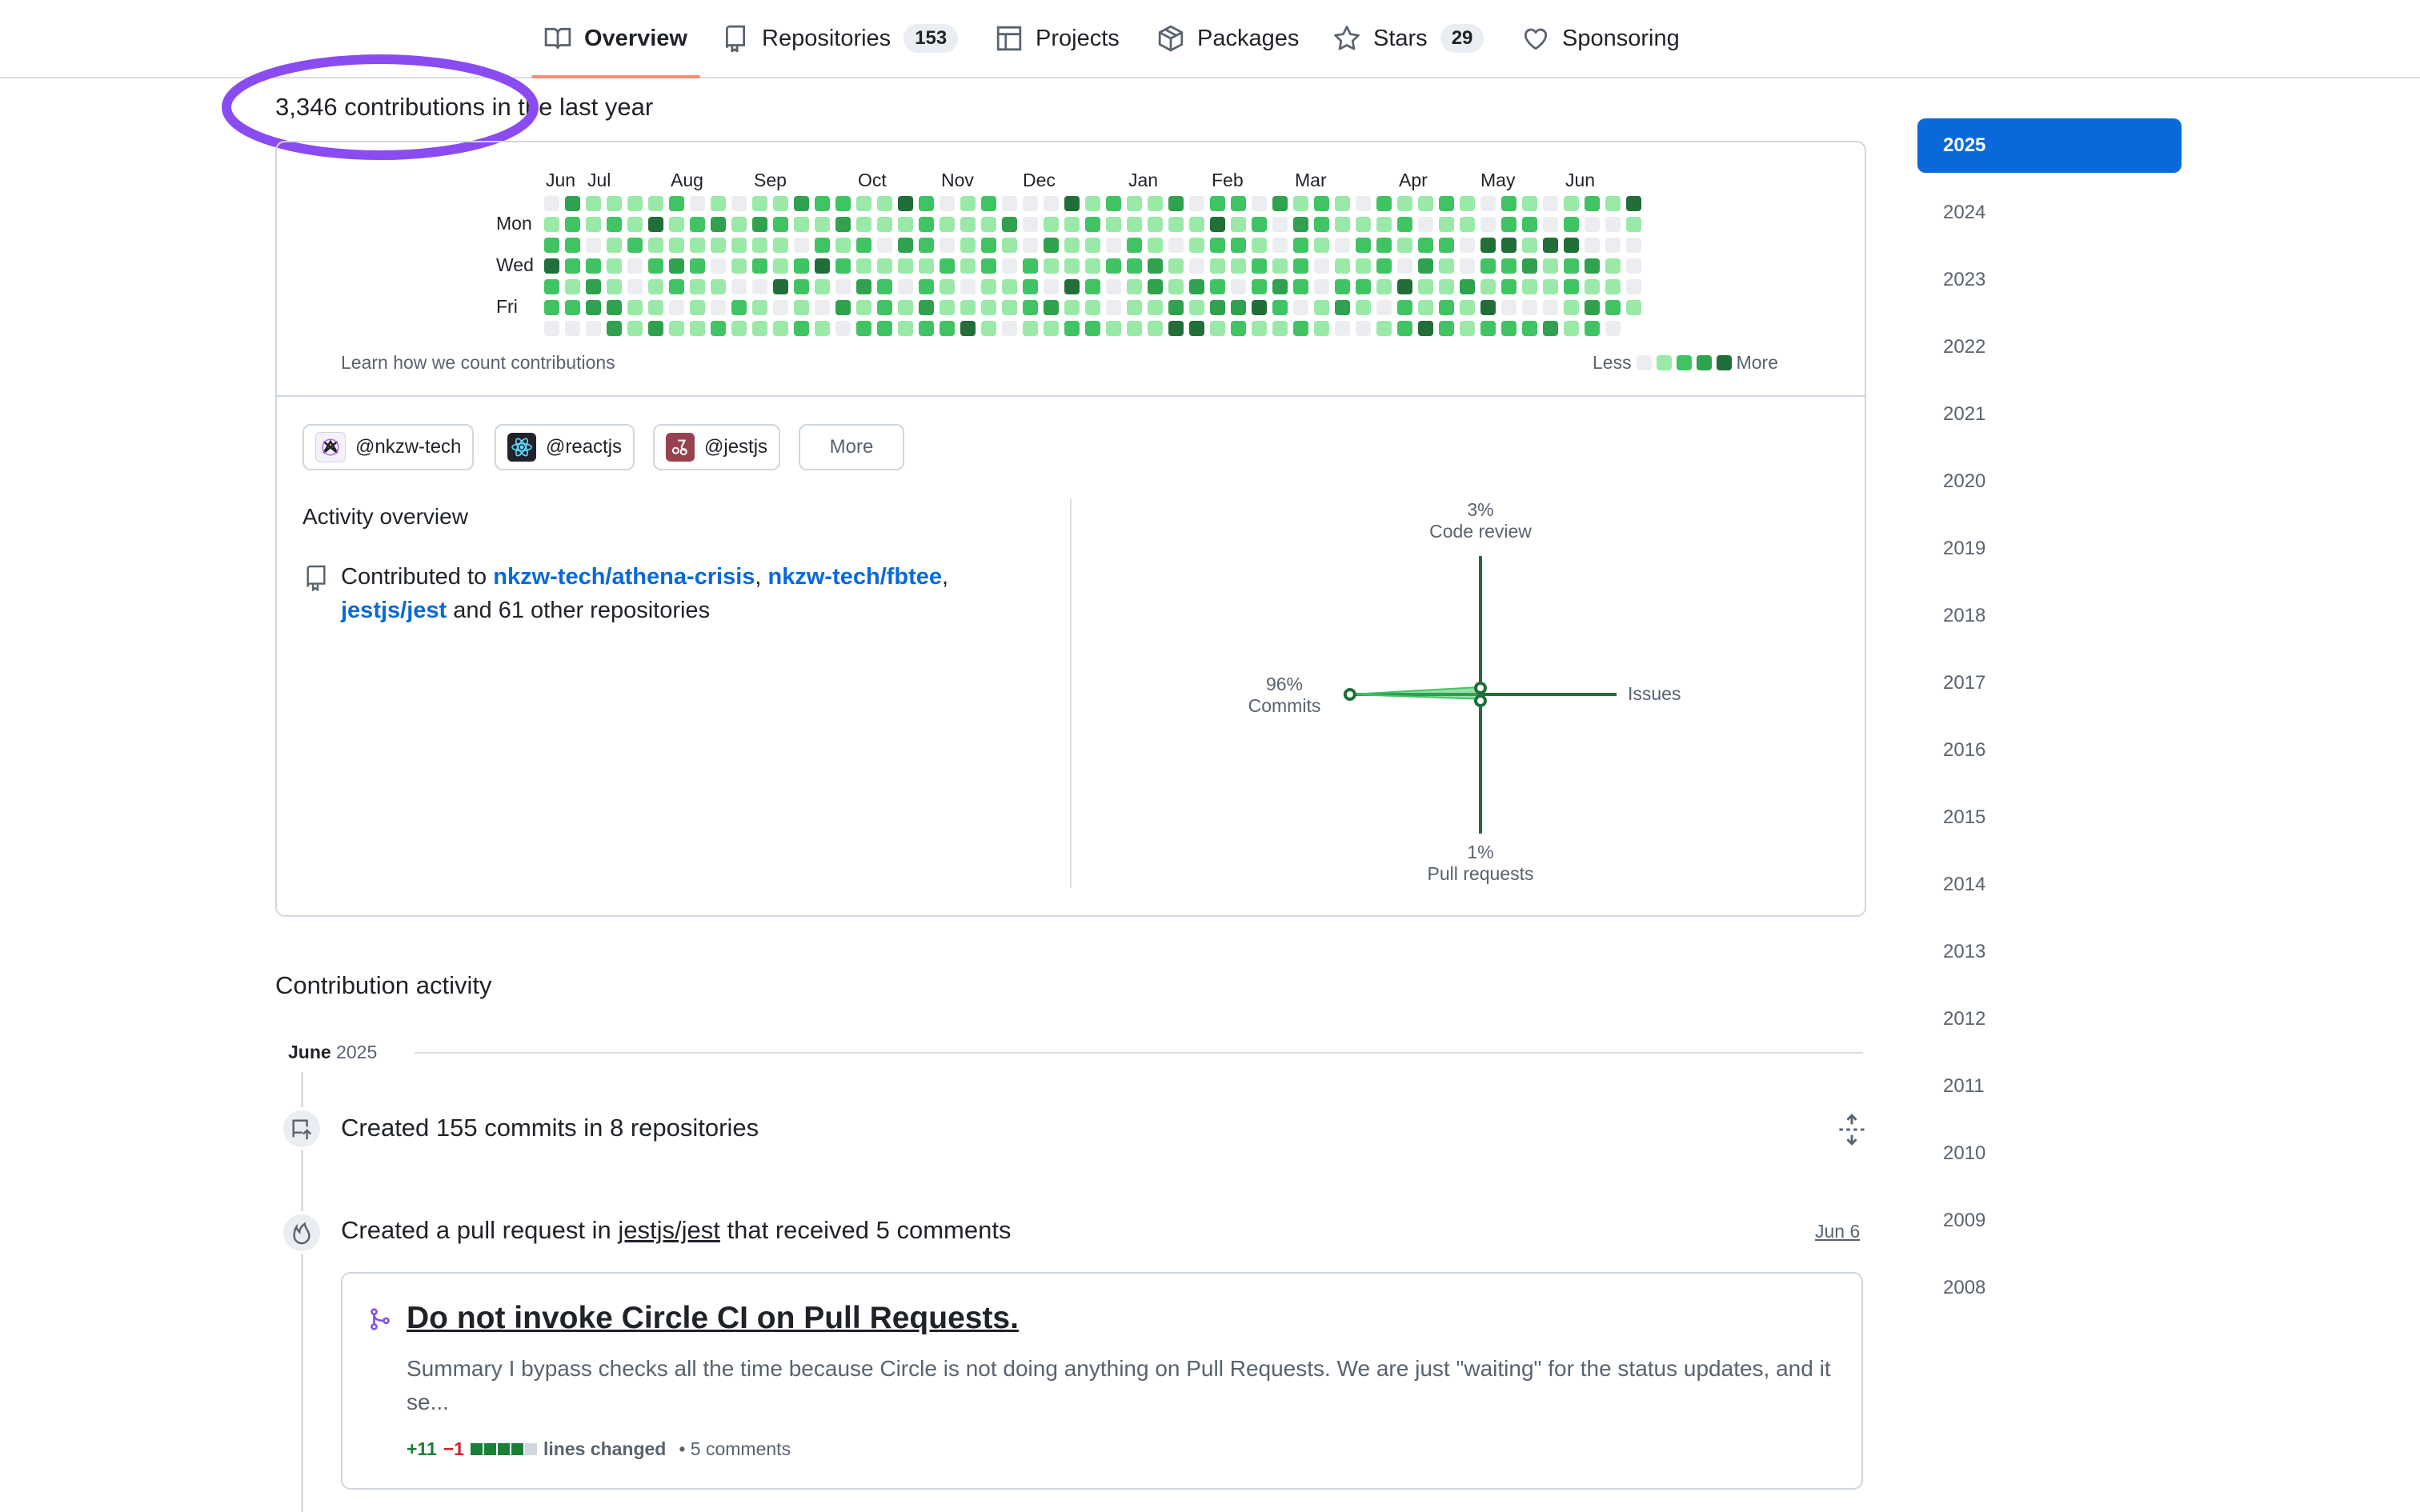  I want to click on repo-link-jest: jestjs/jest, so click(394, 610).